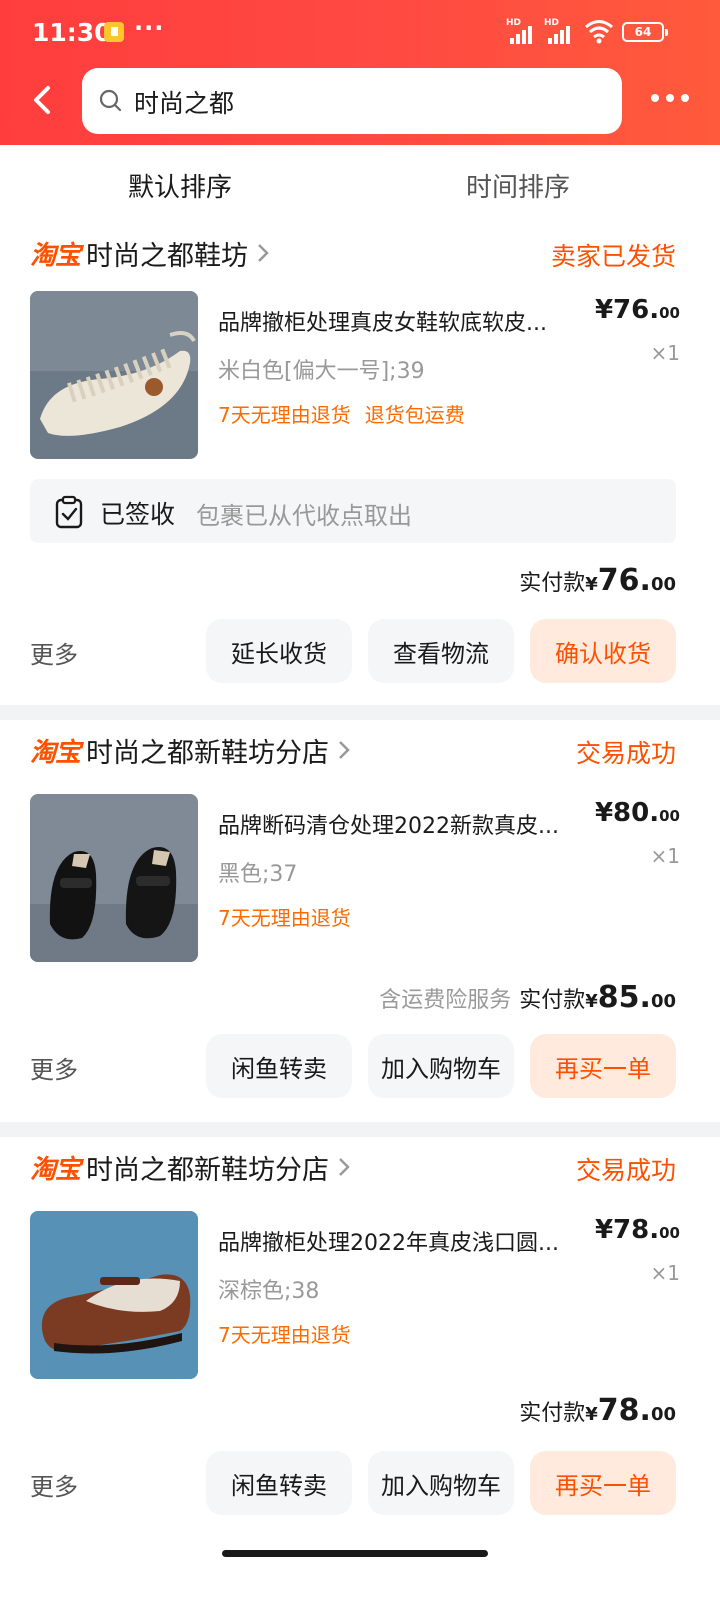 Image resolution: width=720 pixels, height=1600 pixels. I want to click on back-arrow-icon, so click(44, 100).